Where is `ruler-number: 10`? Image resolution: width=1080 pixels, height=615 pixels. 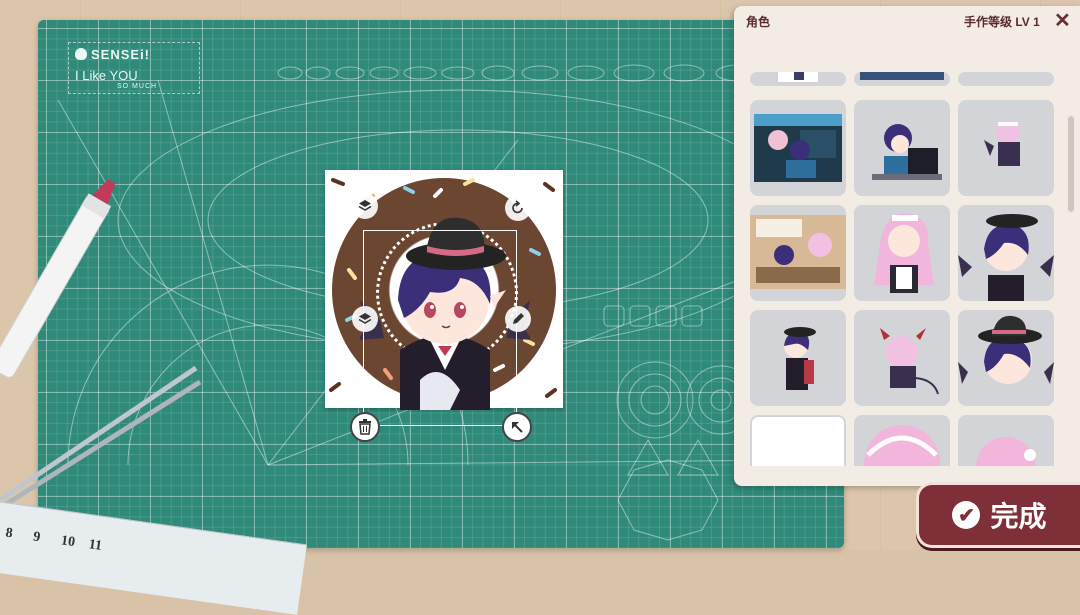
ruler-number: 10 is located at coordinates (67, 542).